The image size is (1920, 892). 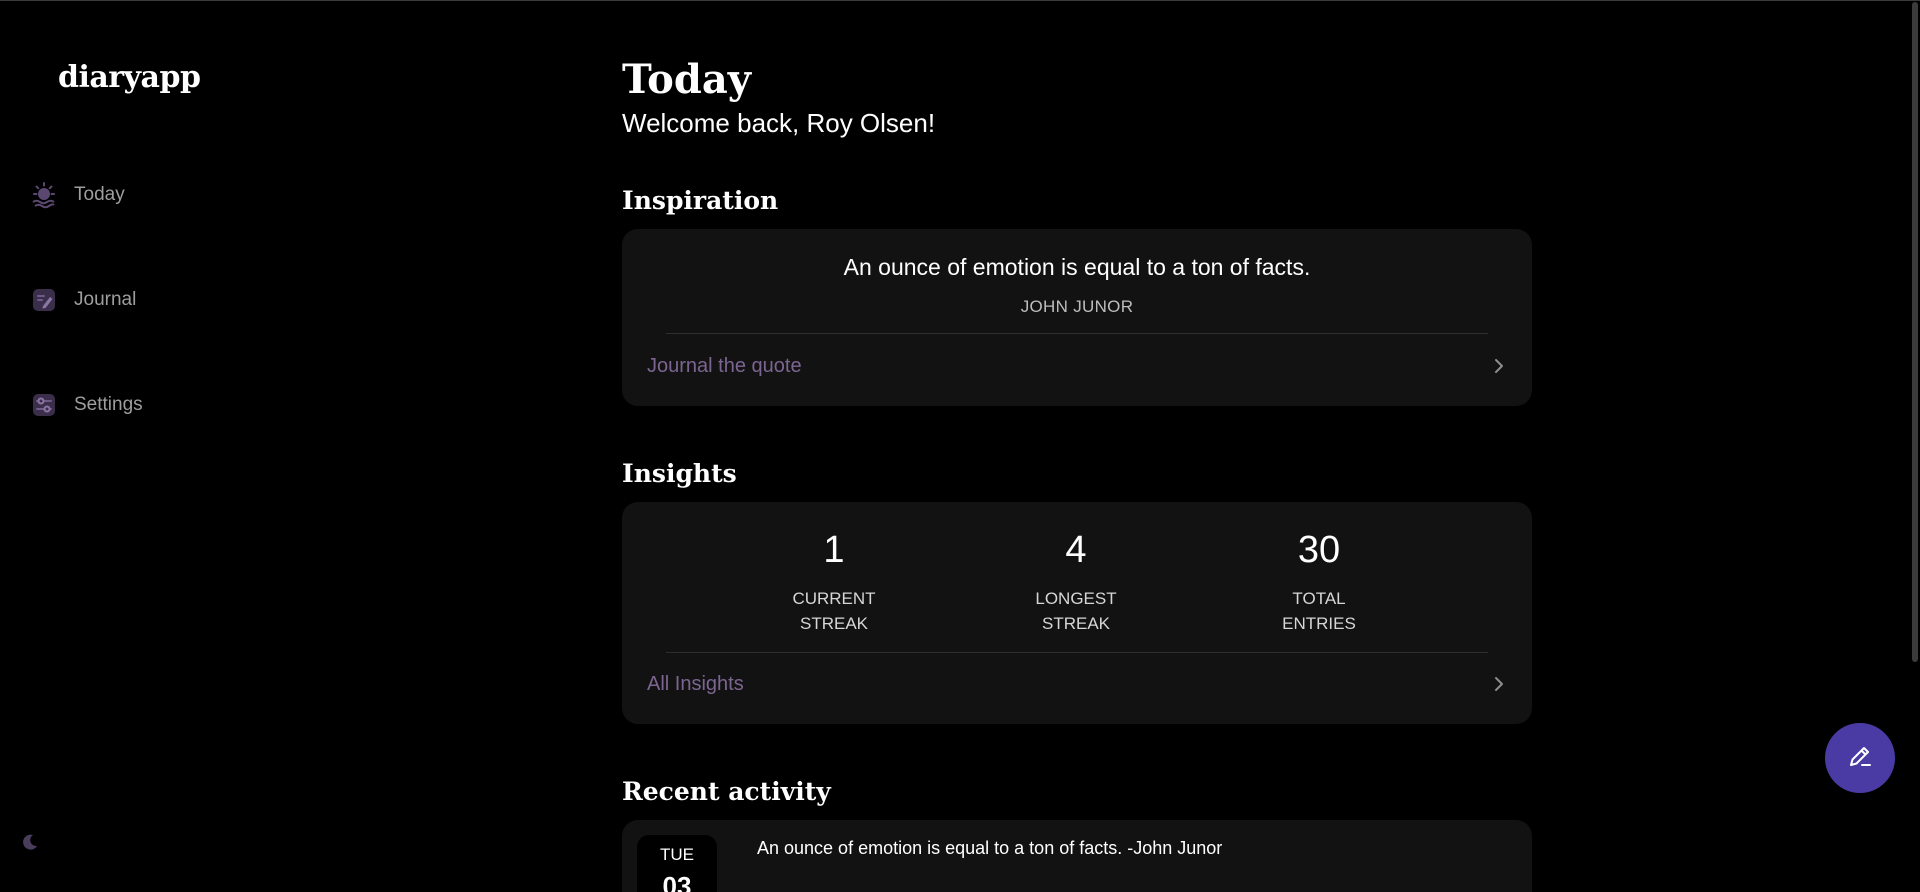 What do you see at coordinates (1319, 550) in the screenshot?
I see `stat-value: 30` at bounding box center [1319, 550].